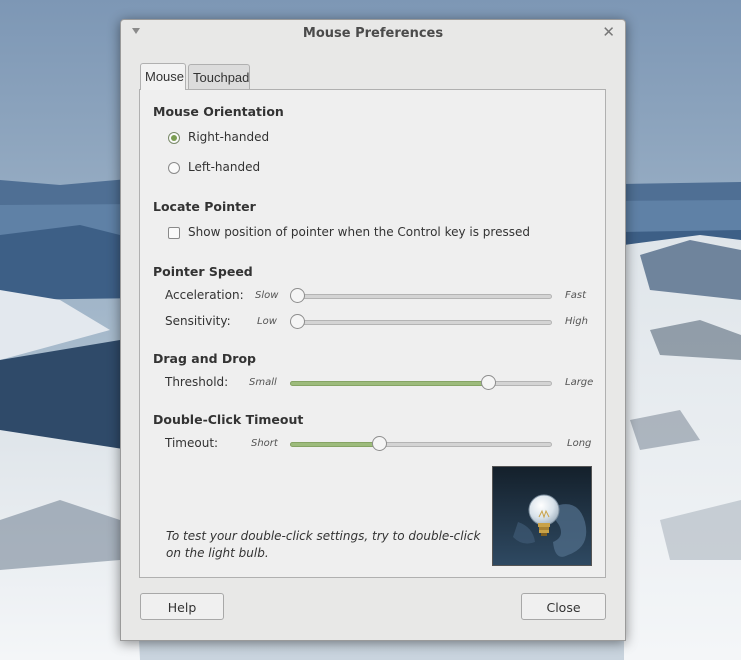 This screenshot has height=660, width=741. I want to click on threshold-label: Threshold:, so click(197, 382).